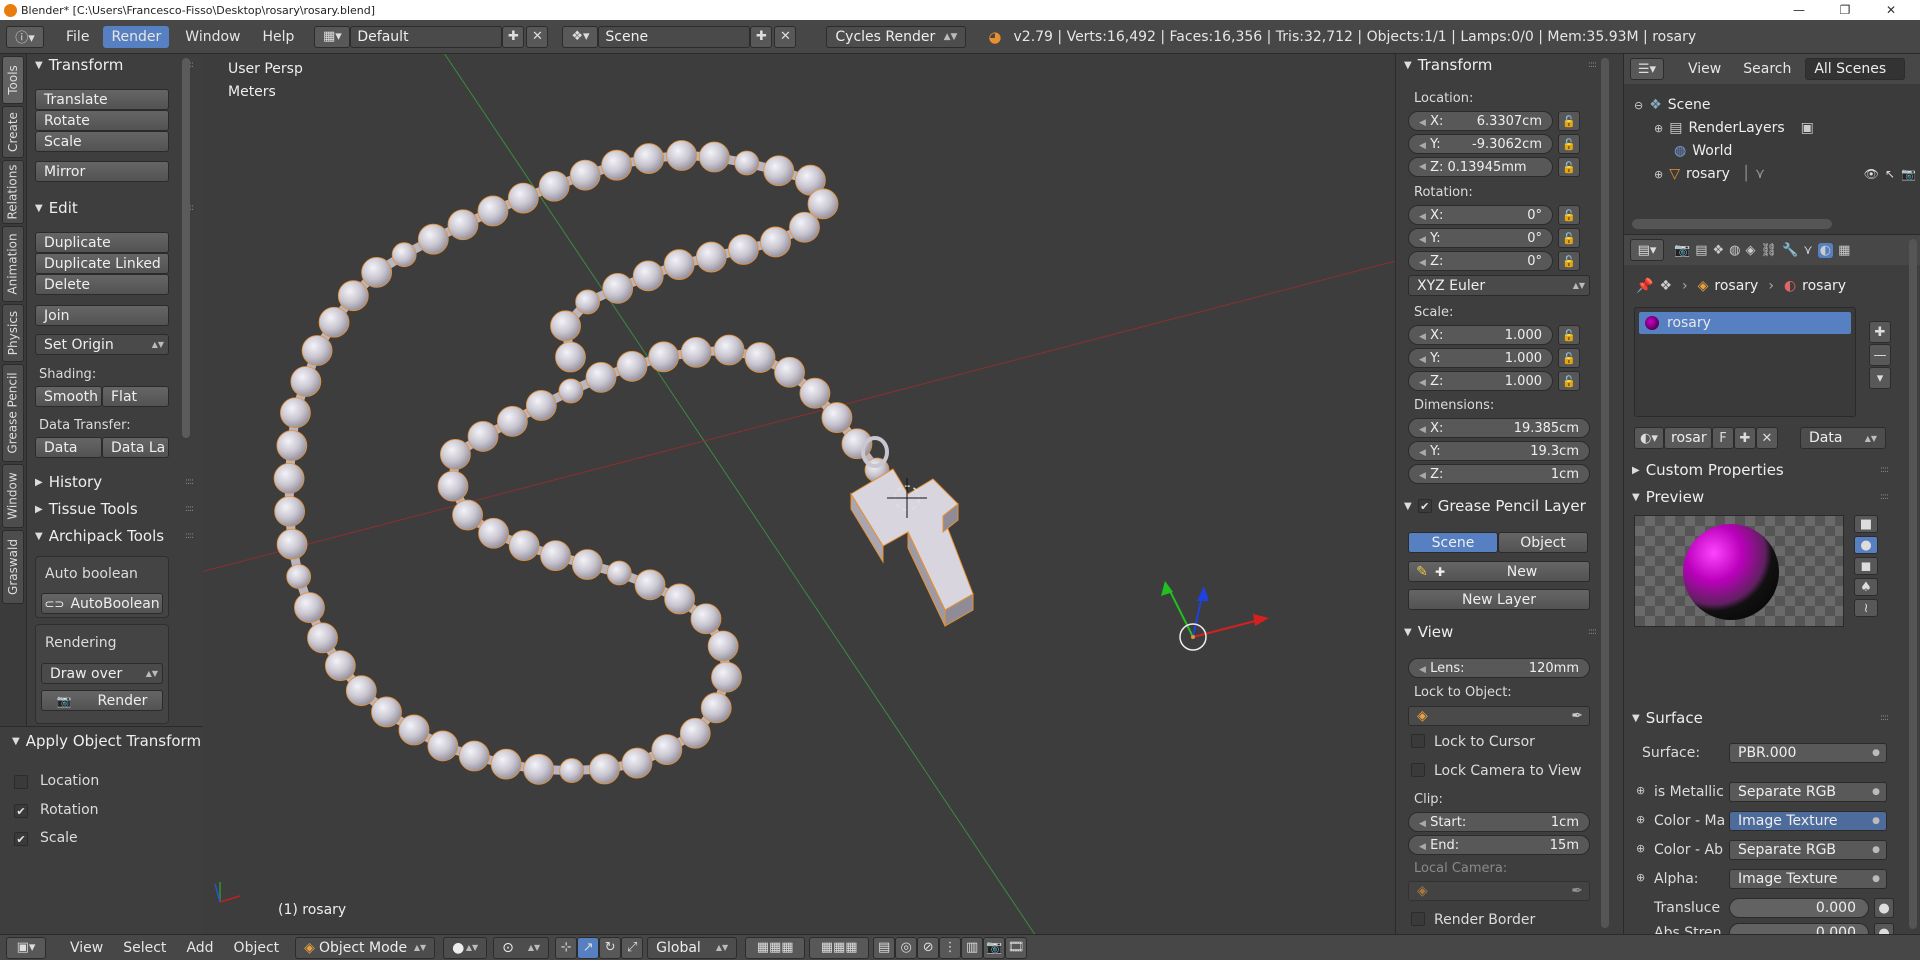 The width and height of the screenshot is (1920, 960). Describe the element at coordinates (674, 36) in the screenshot. I see `scene-name-field: Scene` at that location.